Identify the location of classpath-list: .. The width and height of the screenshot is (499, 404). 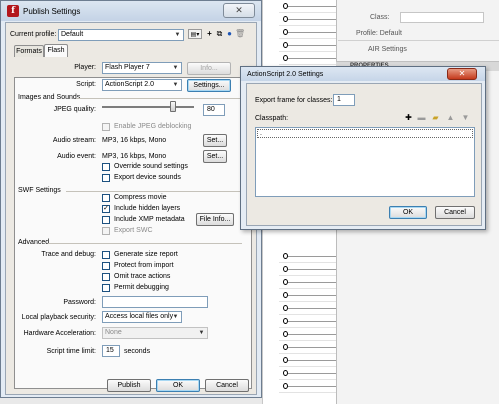
(365, 162).